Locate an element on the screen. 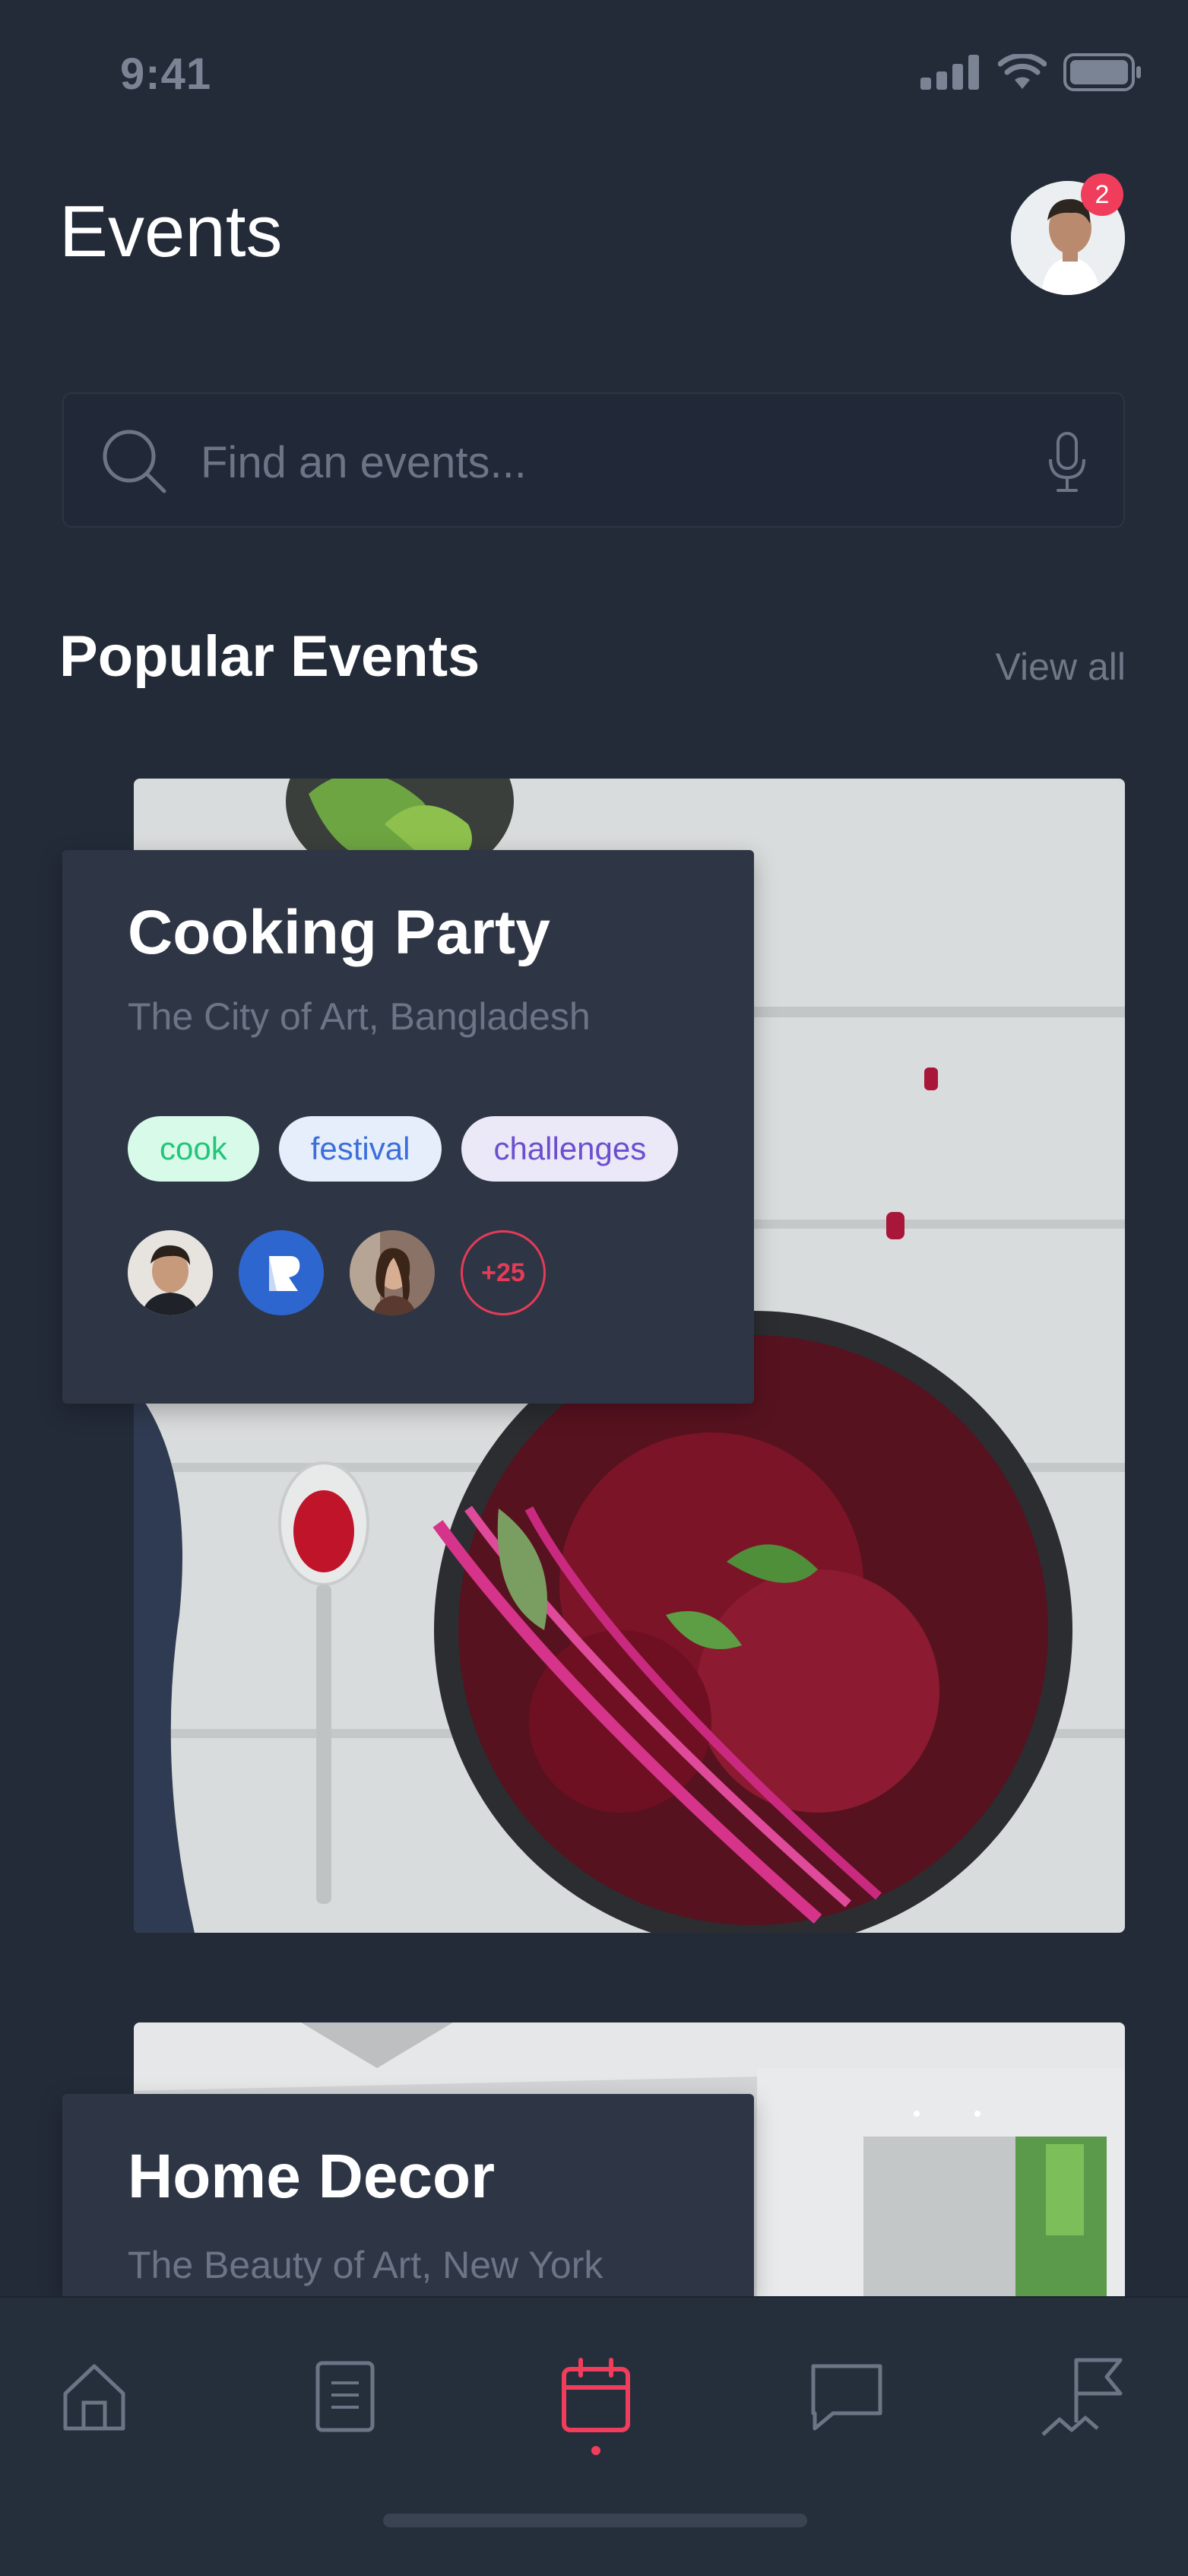  more-attendees-count: +25 is located at coordinates (503, 1273).